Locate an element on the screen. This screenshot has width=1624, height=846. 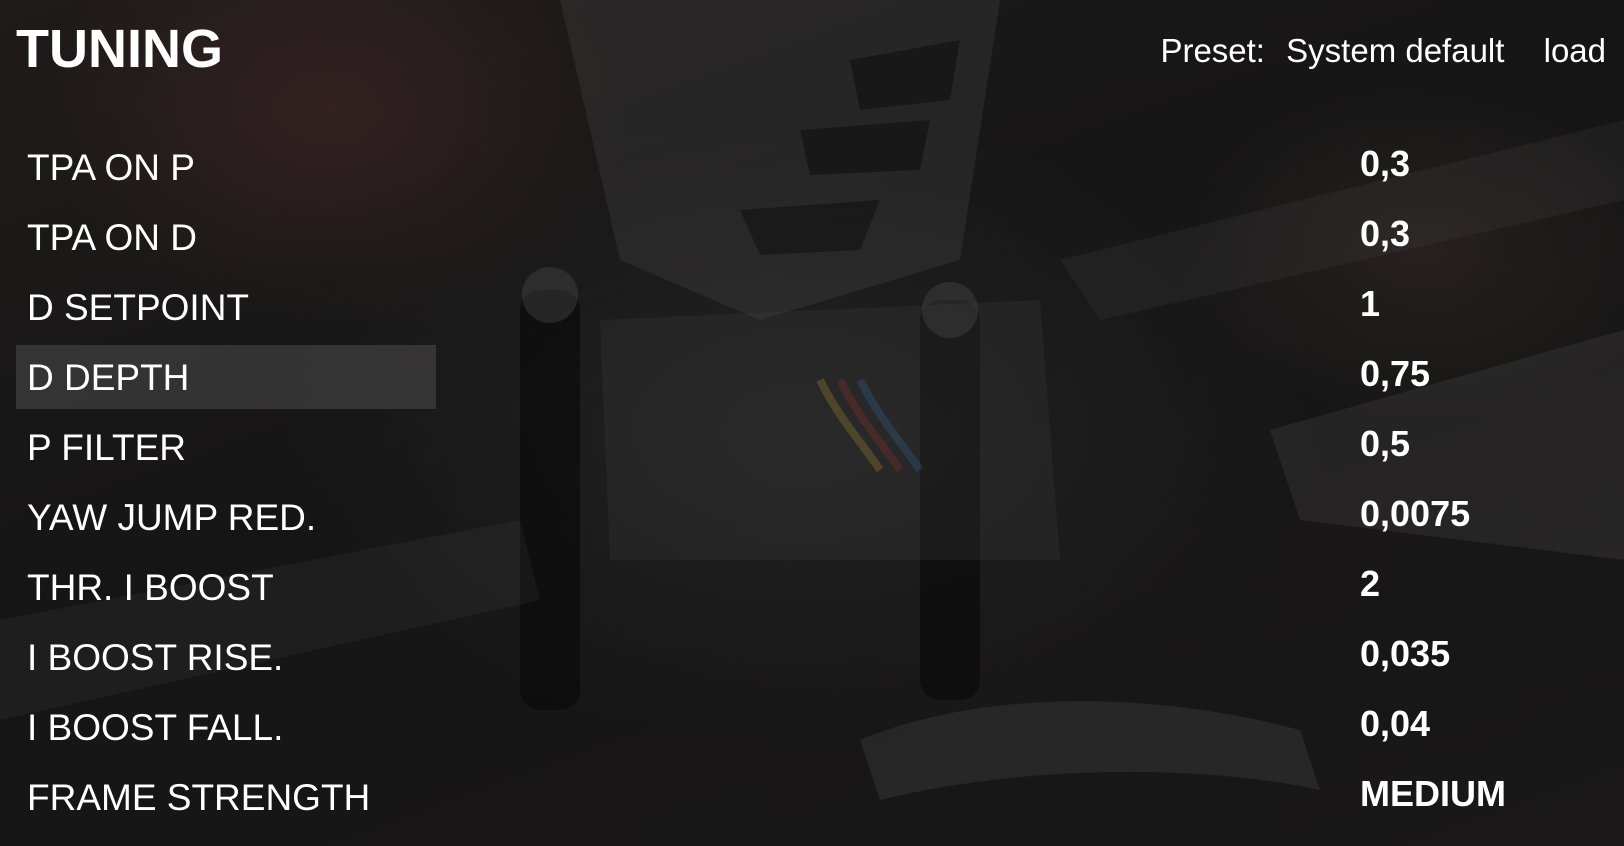
setting-label: YAW JUMP RED. is located at coordinates (172, 517).